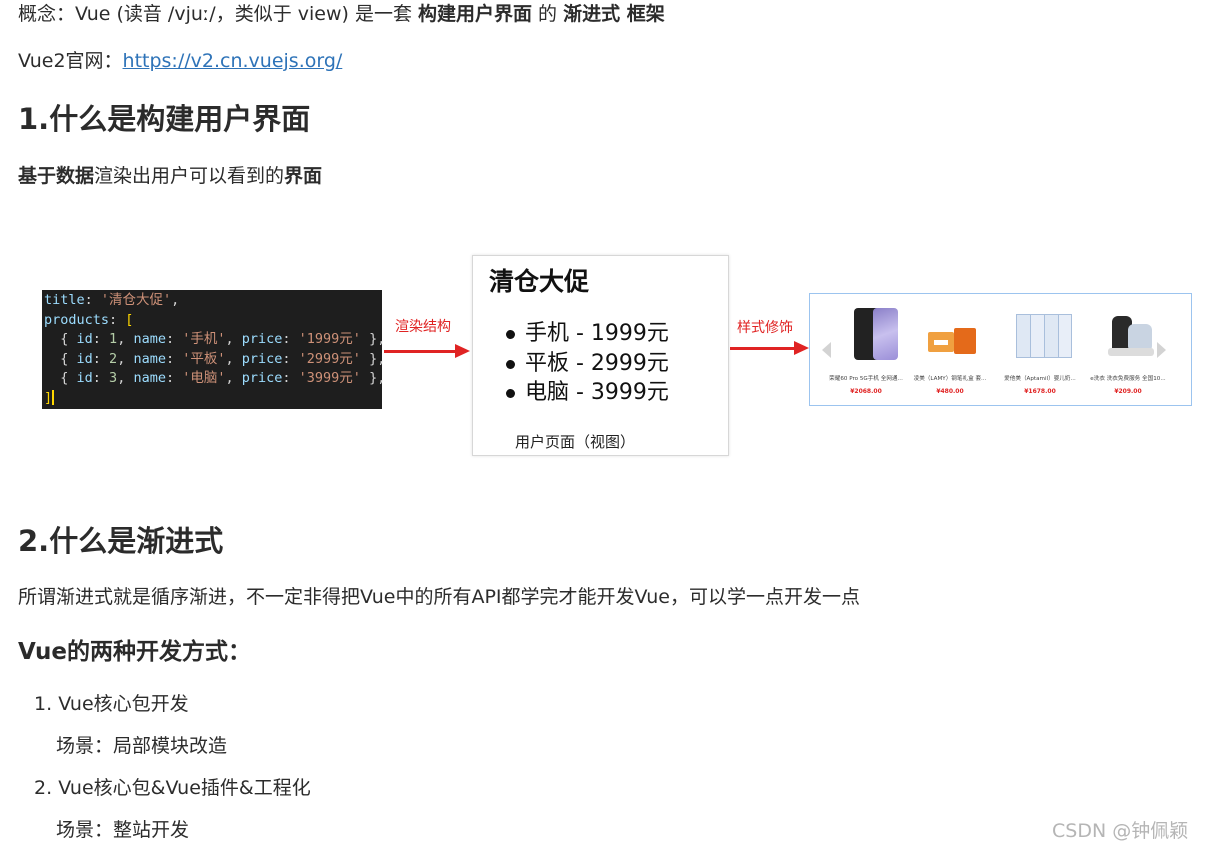 The width and height of the screenshot is (1215, 849). Describe the element at coordinates (233, 61) in the screenshot. I see `official-site-link: https://v2.cn.vuejs.org/` at that location.